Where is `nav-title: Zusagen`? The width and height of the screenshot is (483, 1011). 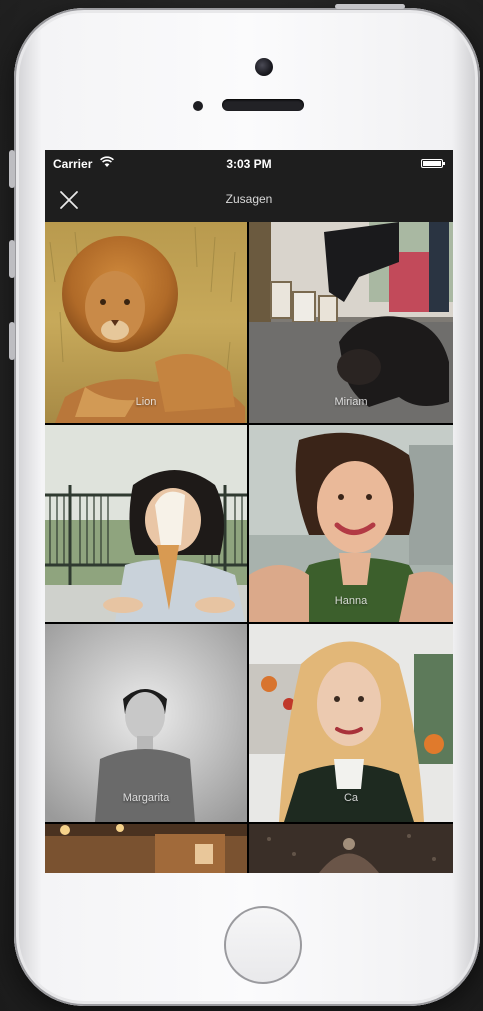
nav-title: Zusagen is located at coordinates (249, 199).